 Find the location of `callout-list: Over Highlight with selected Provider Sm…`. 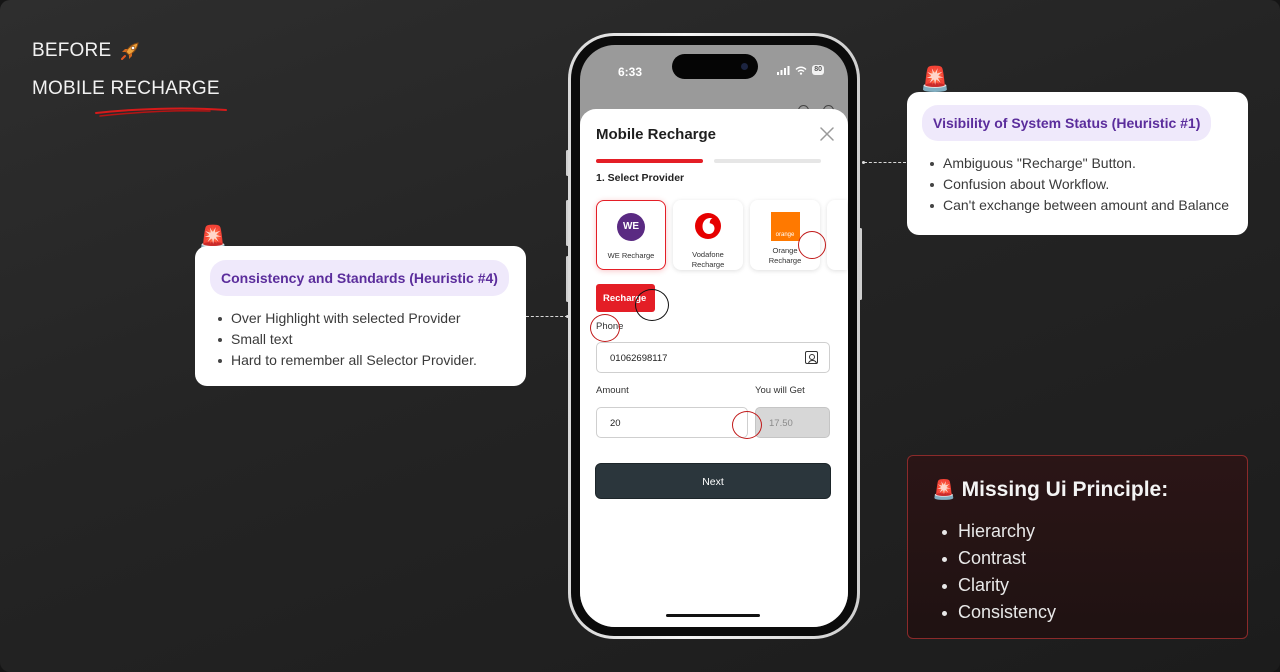

callout-list: Over Highlight with selected Provider Sm… is located at coordinates (359, 339).